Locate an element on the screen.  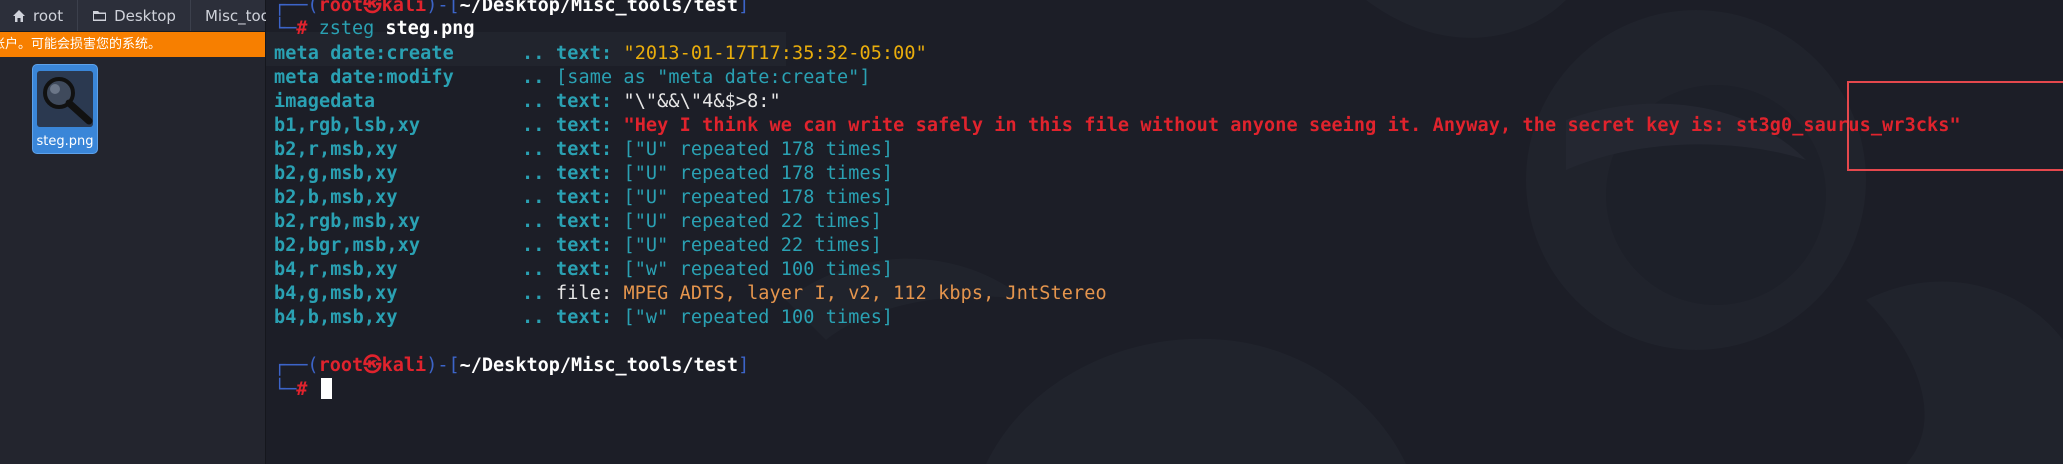
output-row-key: b1,rgb,lsb,xy is located at coordinates (347, 125).